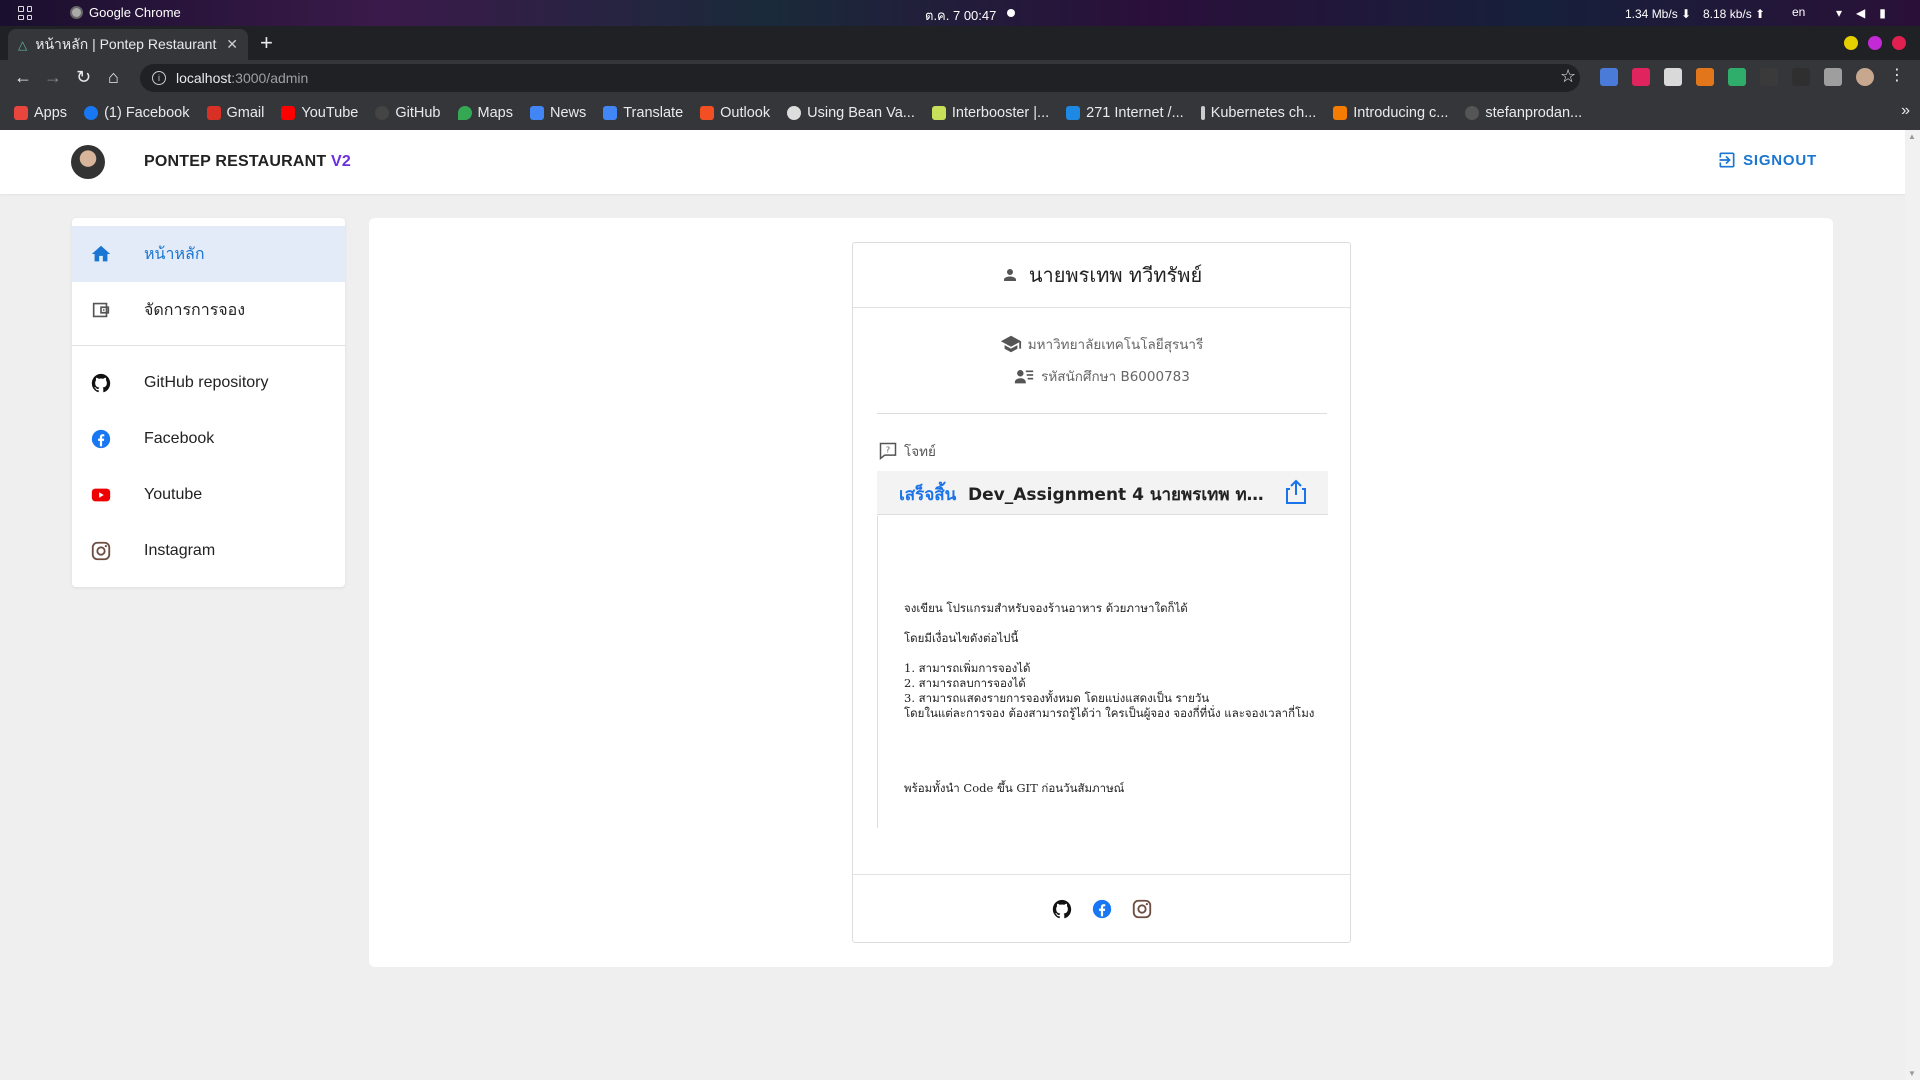 The width and height of the screenshot is (1920, 1080). I want to click on bookmark-item: Outlook, so click(735, 113).